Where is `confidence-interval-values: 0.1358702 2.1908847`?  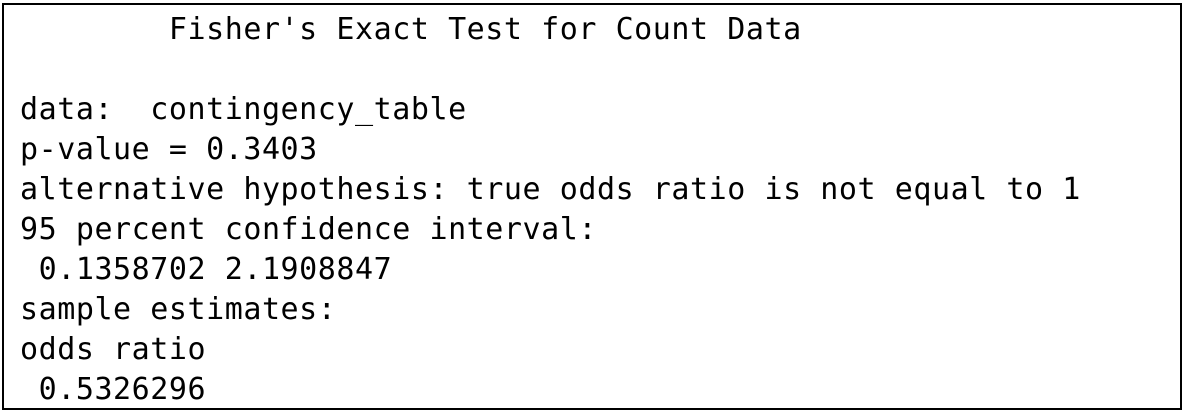 confidence-interval-values: 0.1358702 2.1908847 is located at coordinates (206, 269).